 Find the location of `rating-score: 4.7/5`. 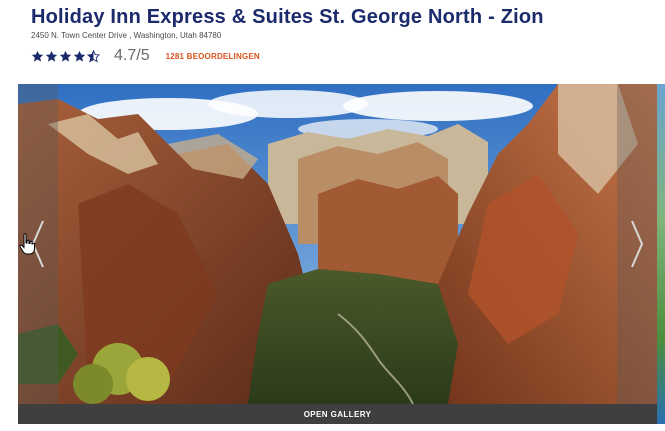

rating-score: 4.7/5 is located at coordinates (132, 55).